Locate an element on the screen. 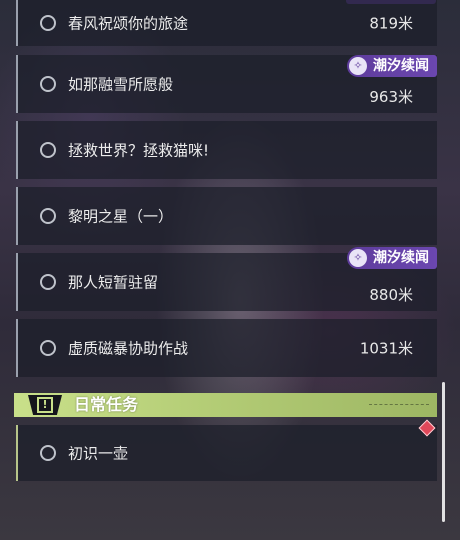 Image resolution: width=460 pixels, height=540 pixels. daily-quest-item: 初识一壶 is located at coordinates (226, 453).